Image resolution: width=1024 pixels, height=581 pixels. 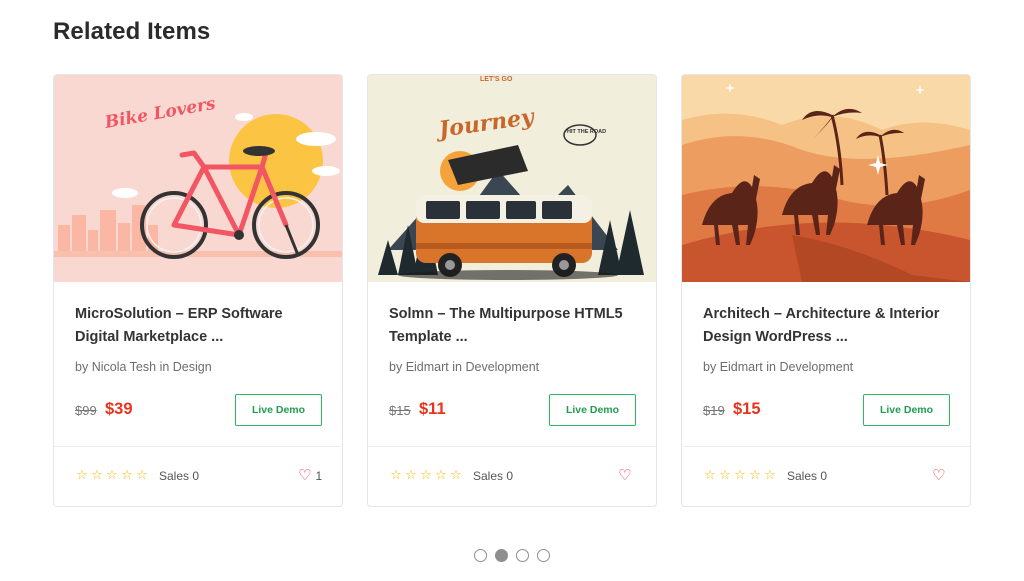 I want to click on product-thumbnail, so click(x=826, y=178).